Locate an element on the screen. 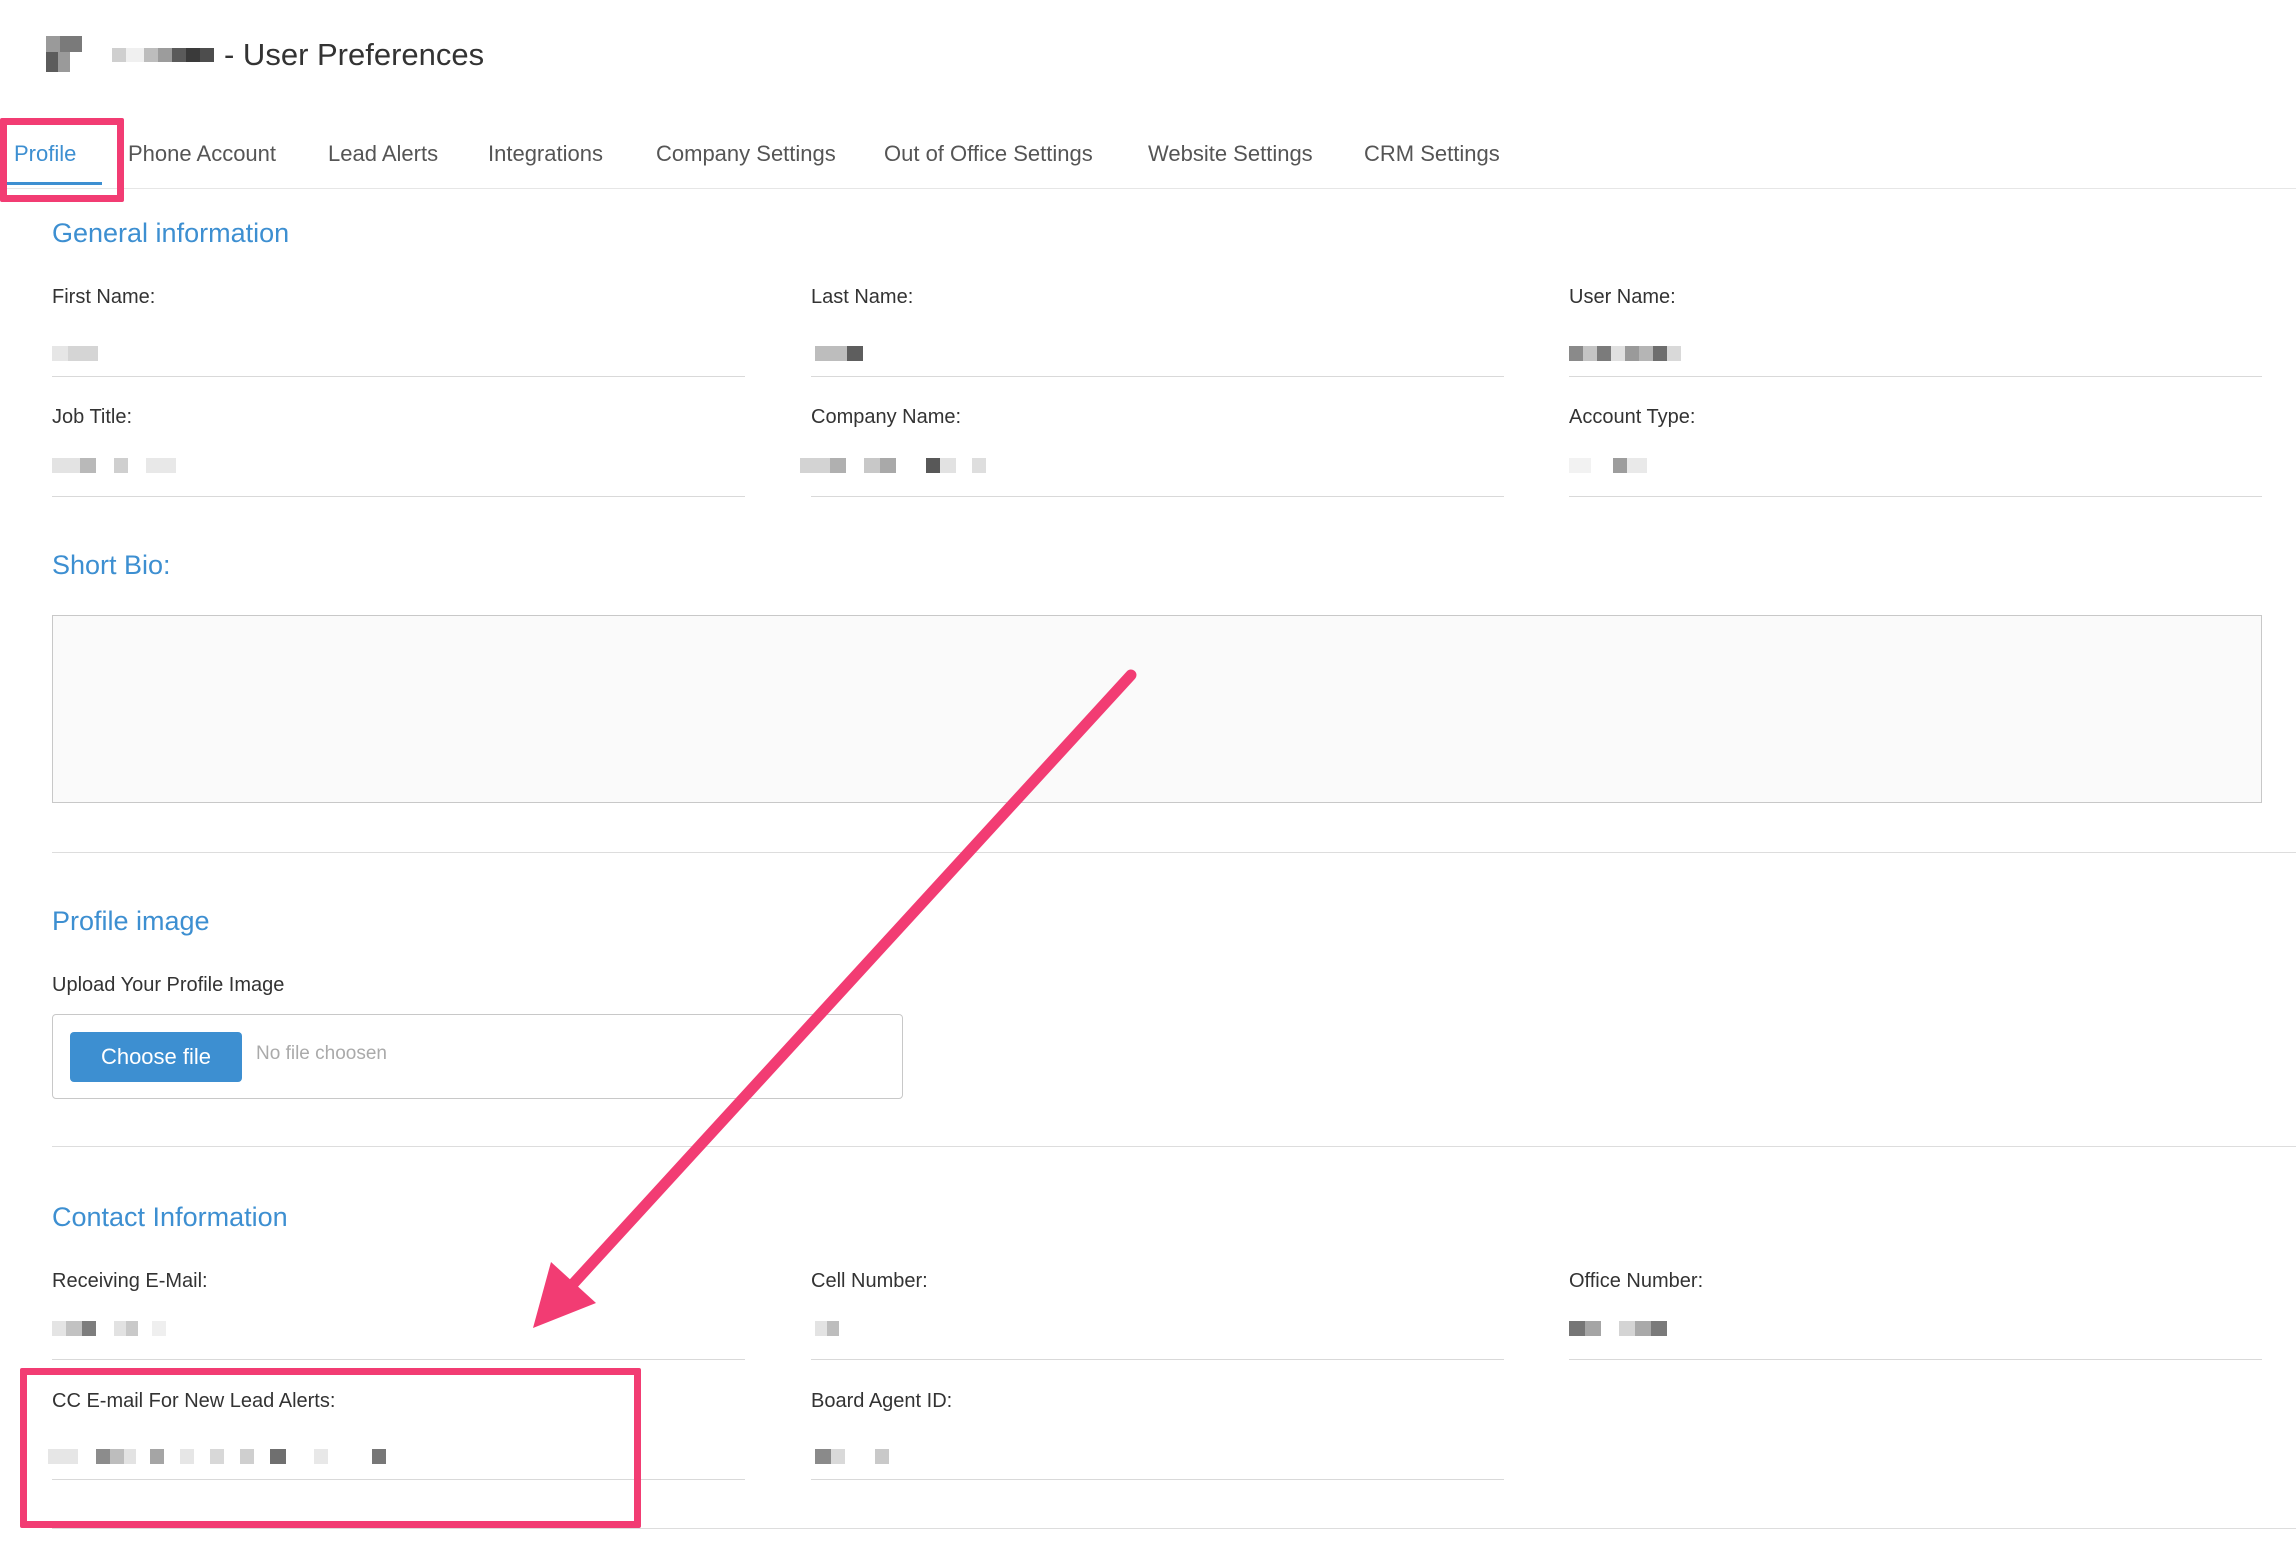  first-name-label: First Name: is located at coordinates (104, 297).